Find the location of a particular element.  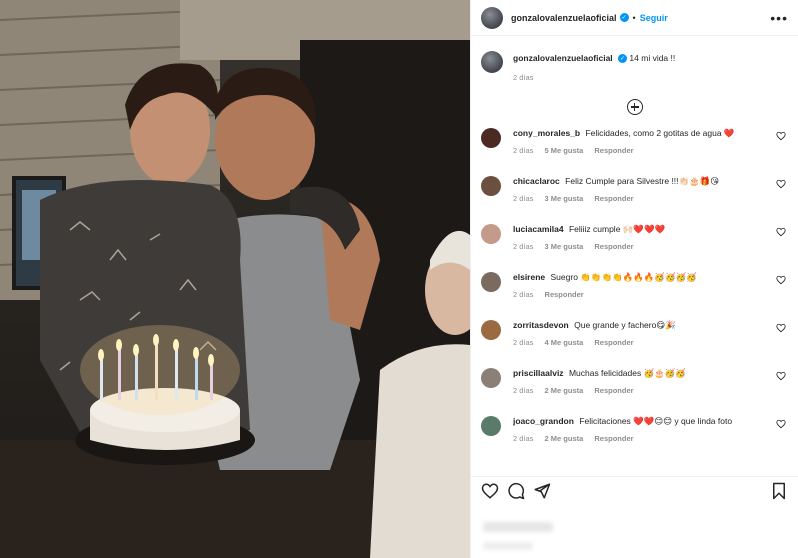

likes-count-blurred is located at coordinates (518, 527).